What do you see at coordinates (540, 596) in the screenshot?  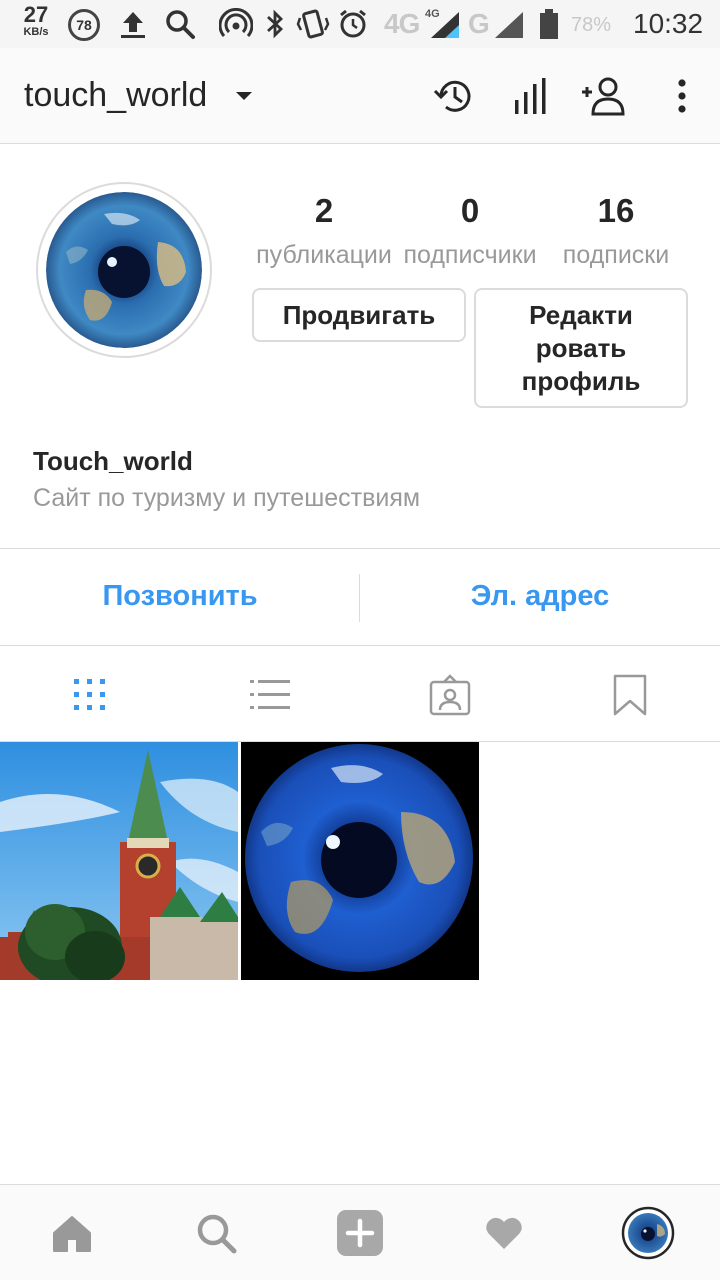 I see `email-button: Эл. адрес` at bounding box center [540, 596].